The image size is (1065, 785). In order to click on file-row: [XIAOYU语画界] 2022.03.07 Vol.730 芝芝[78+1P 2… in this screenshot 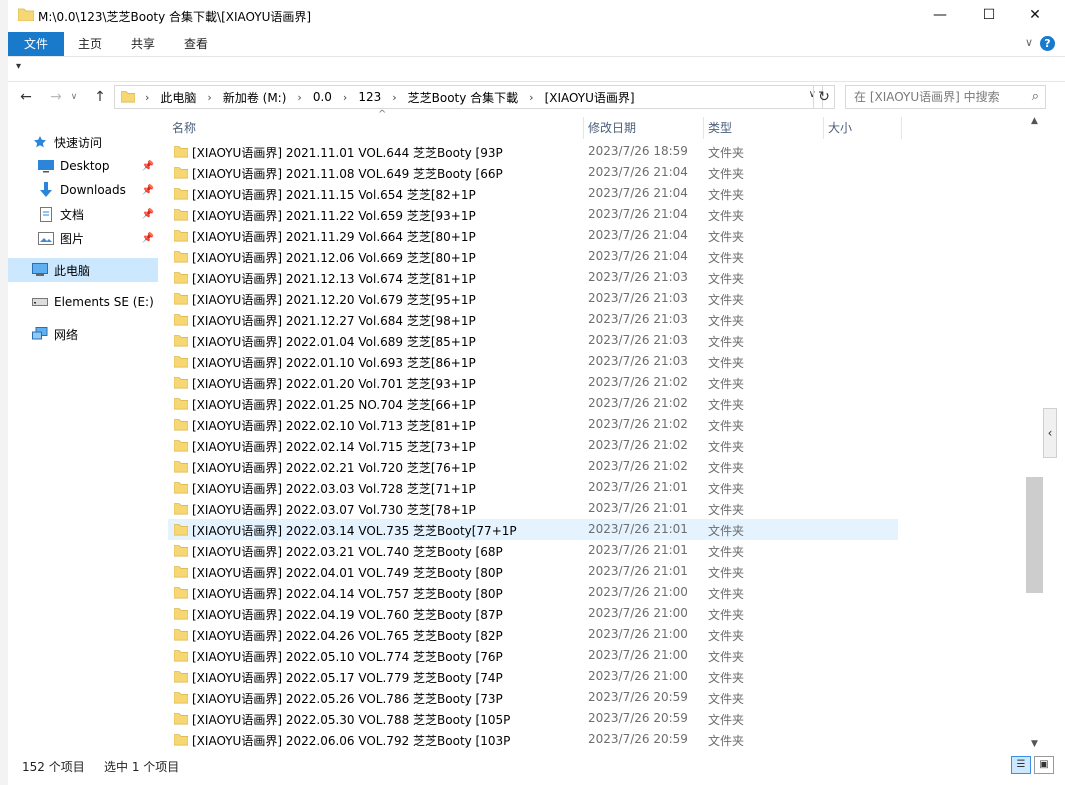, I will do `click(533, 508)`.